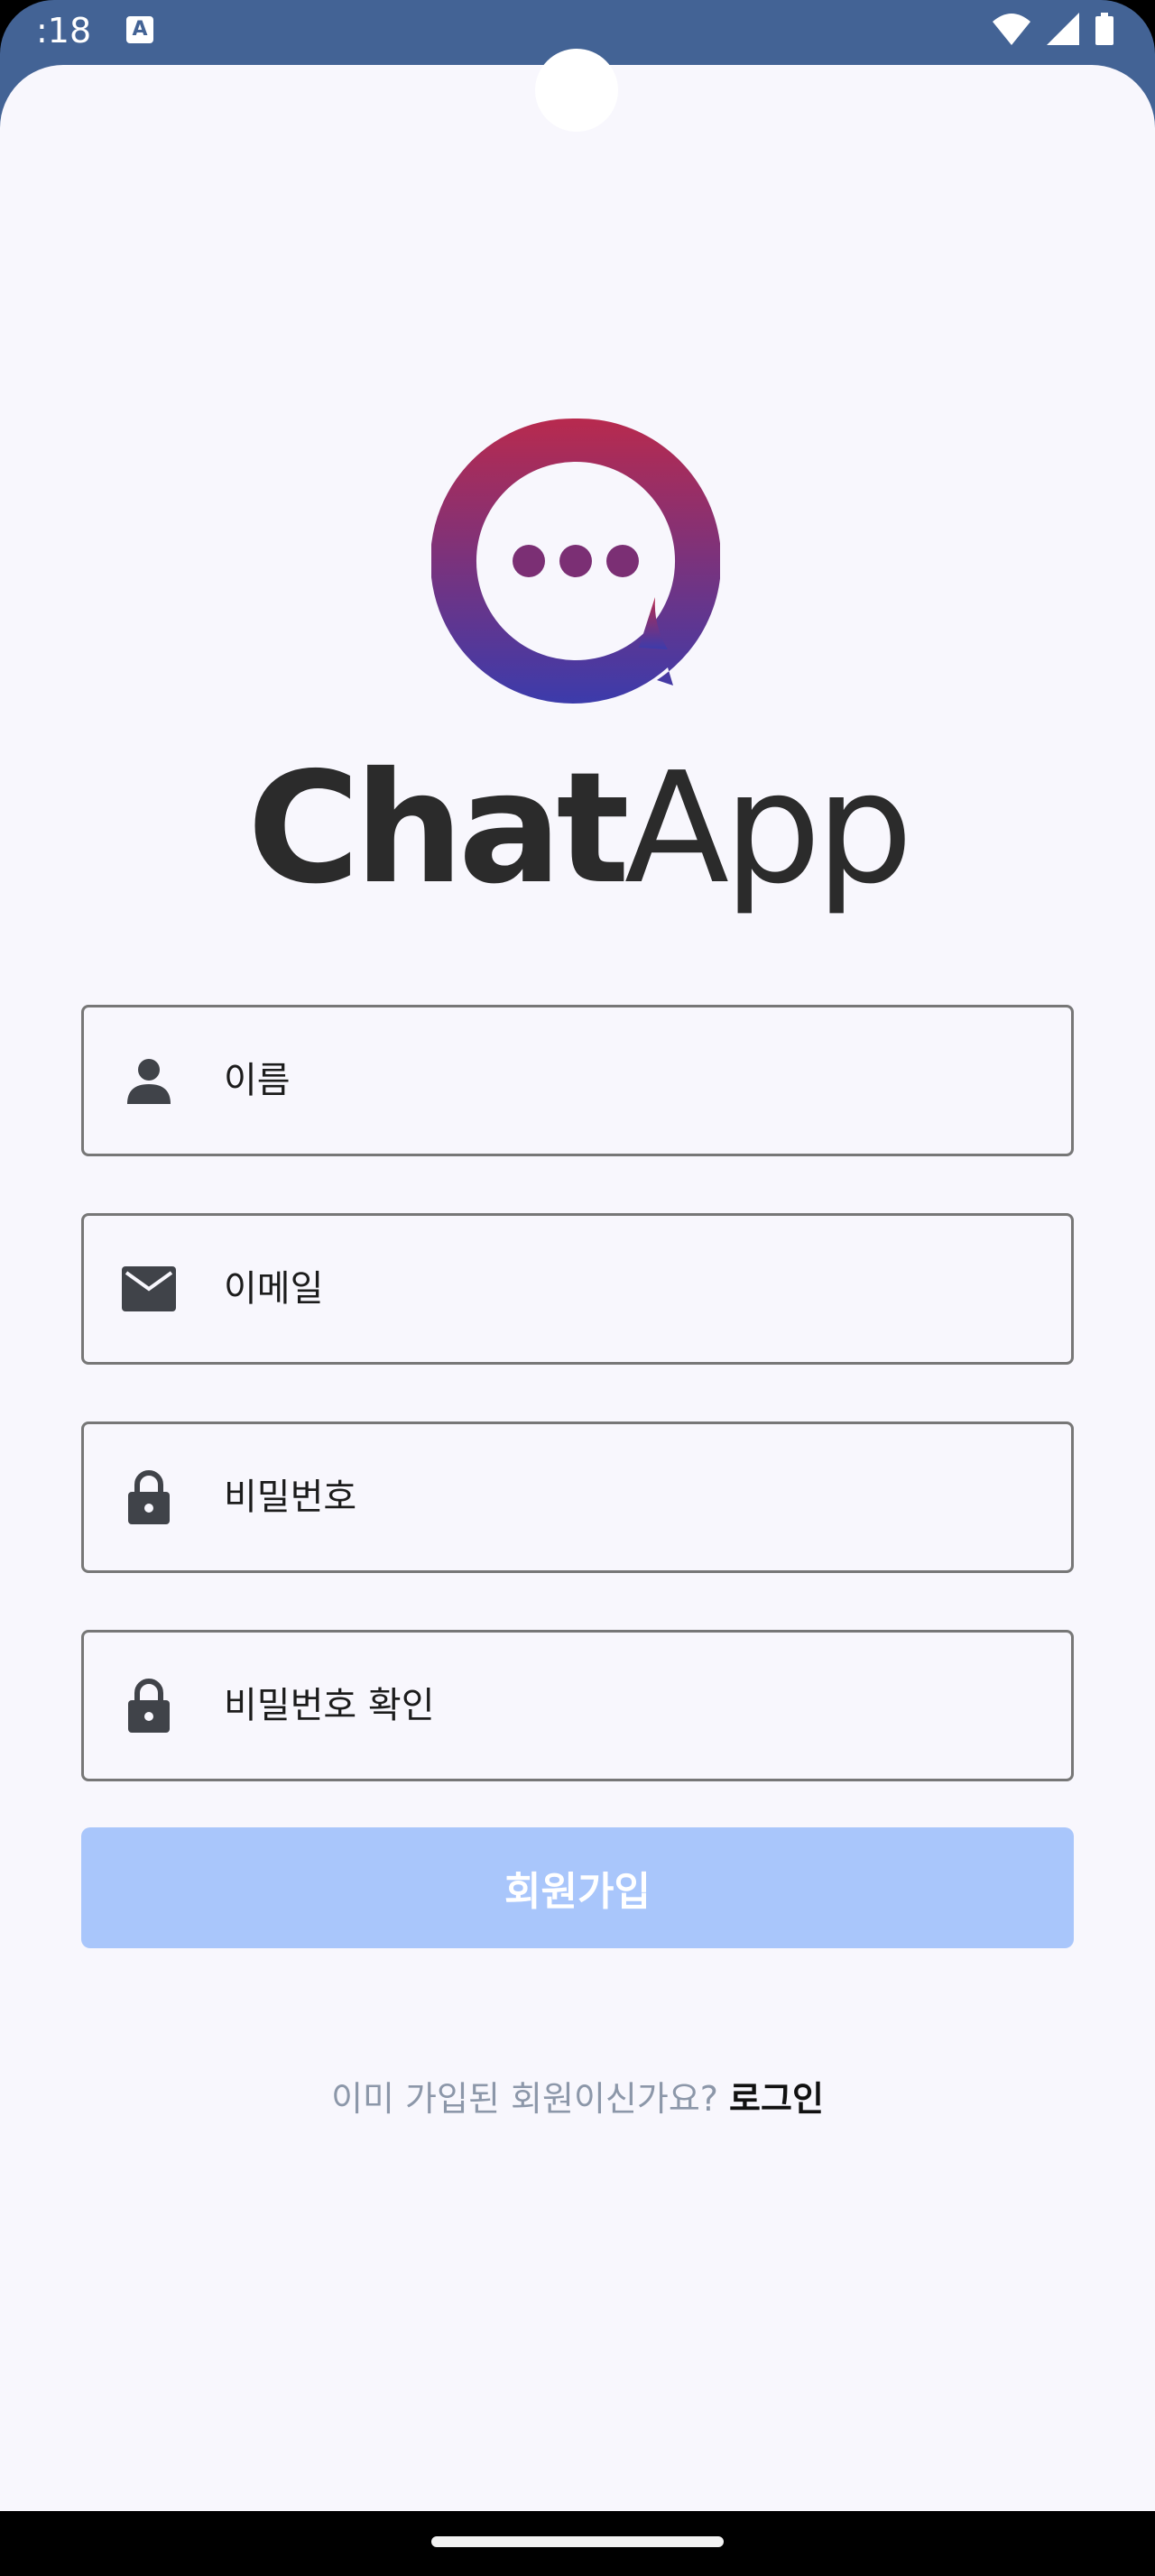 This screenshot has width=1155, height=2576. I want to click on app-title-light: App, so click(768, 829).